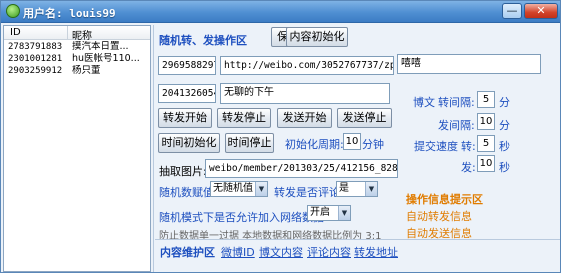 This screenshot has width=561, height=273. What do you see at coordinates (35, 59) in the screenshot?
I see `row-id: 2301001281` at bounding box center [35, 59].